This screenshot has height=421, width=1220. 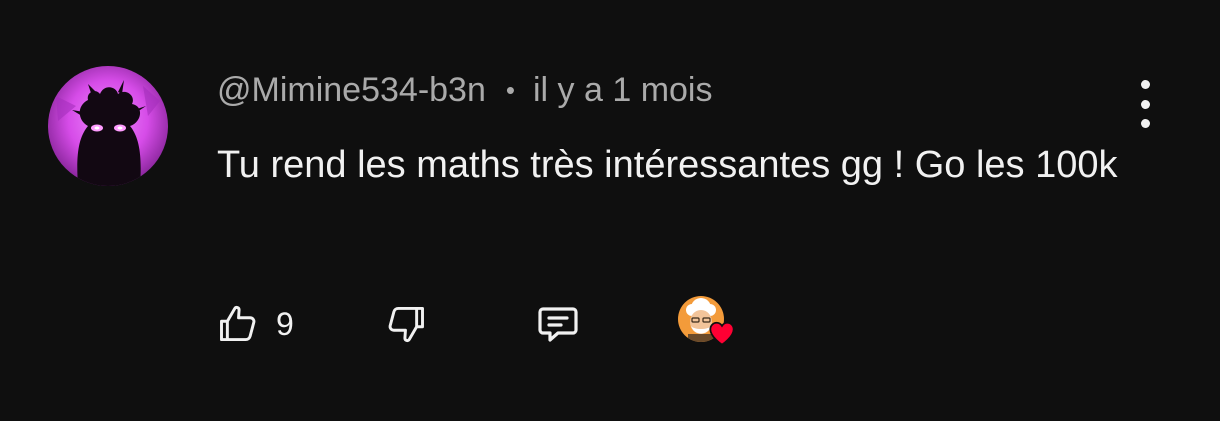 What do you see at coordinates (285, 323) in the screenshot?
I see `like-count: 9` at bounding box center [285, 323].